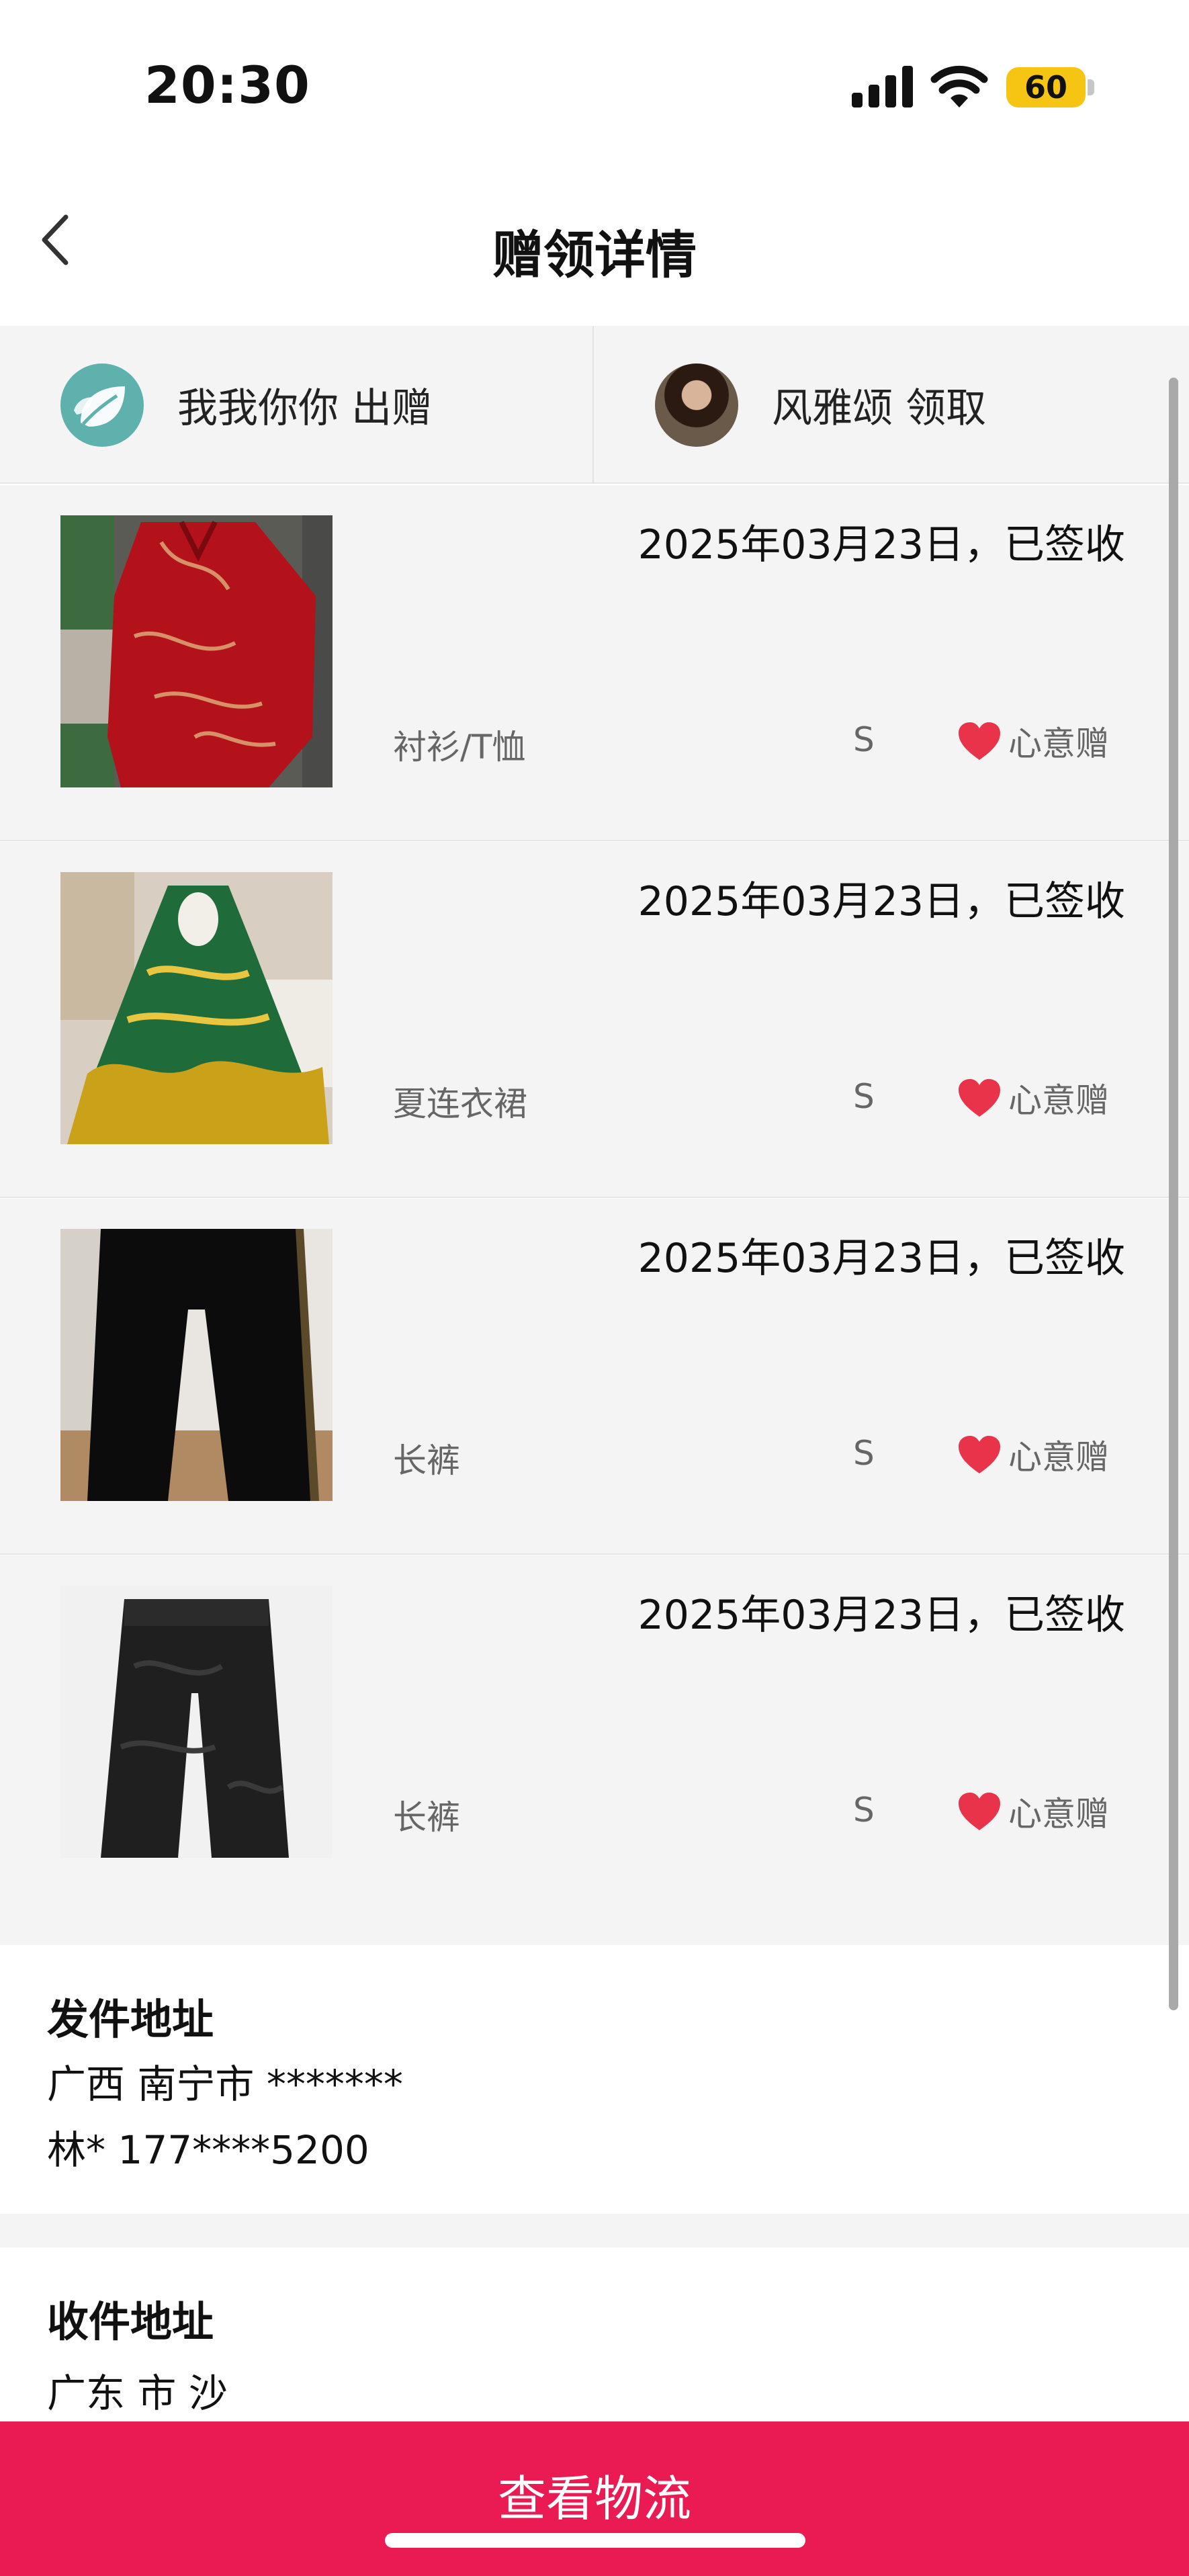  I want to click on battery-level: 60, so click(1045, 87).